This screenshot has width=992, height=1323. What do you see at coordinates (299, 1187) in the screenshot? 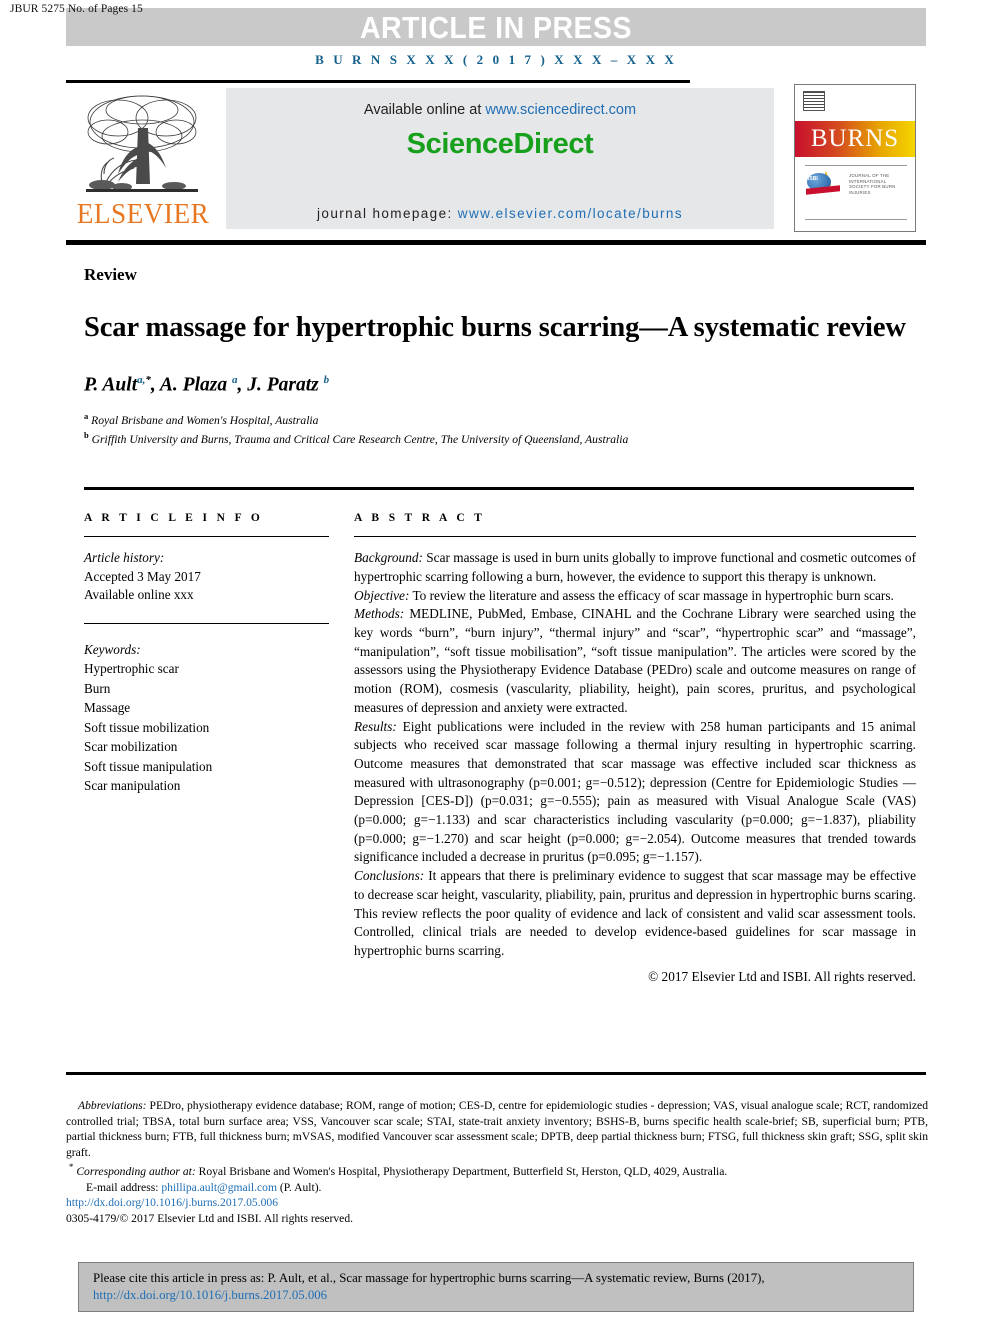
I see `email-suffix: (P. Ault).` at bounding box center [299, 1187].